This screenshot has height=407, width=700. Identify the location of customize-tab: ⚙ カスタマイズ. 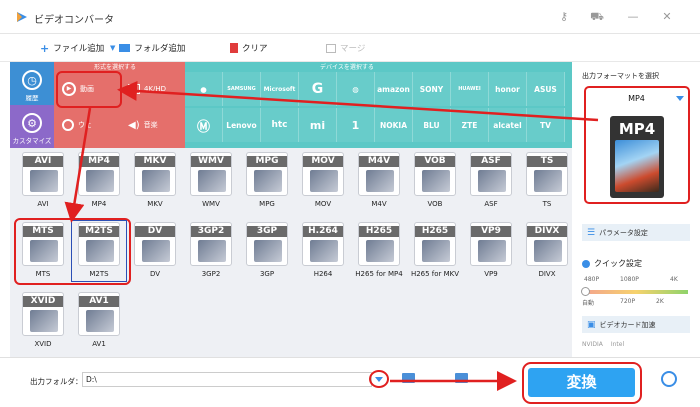
(32, 126).